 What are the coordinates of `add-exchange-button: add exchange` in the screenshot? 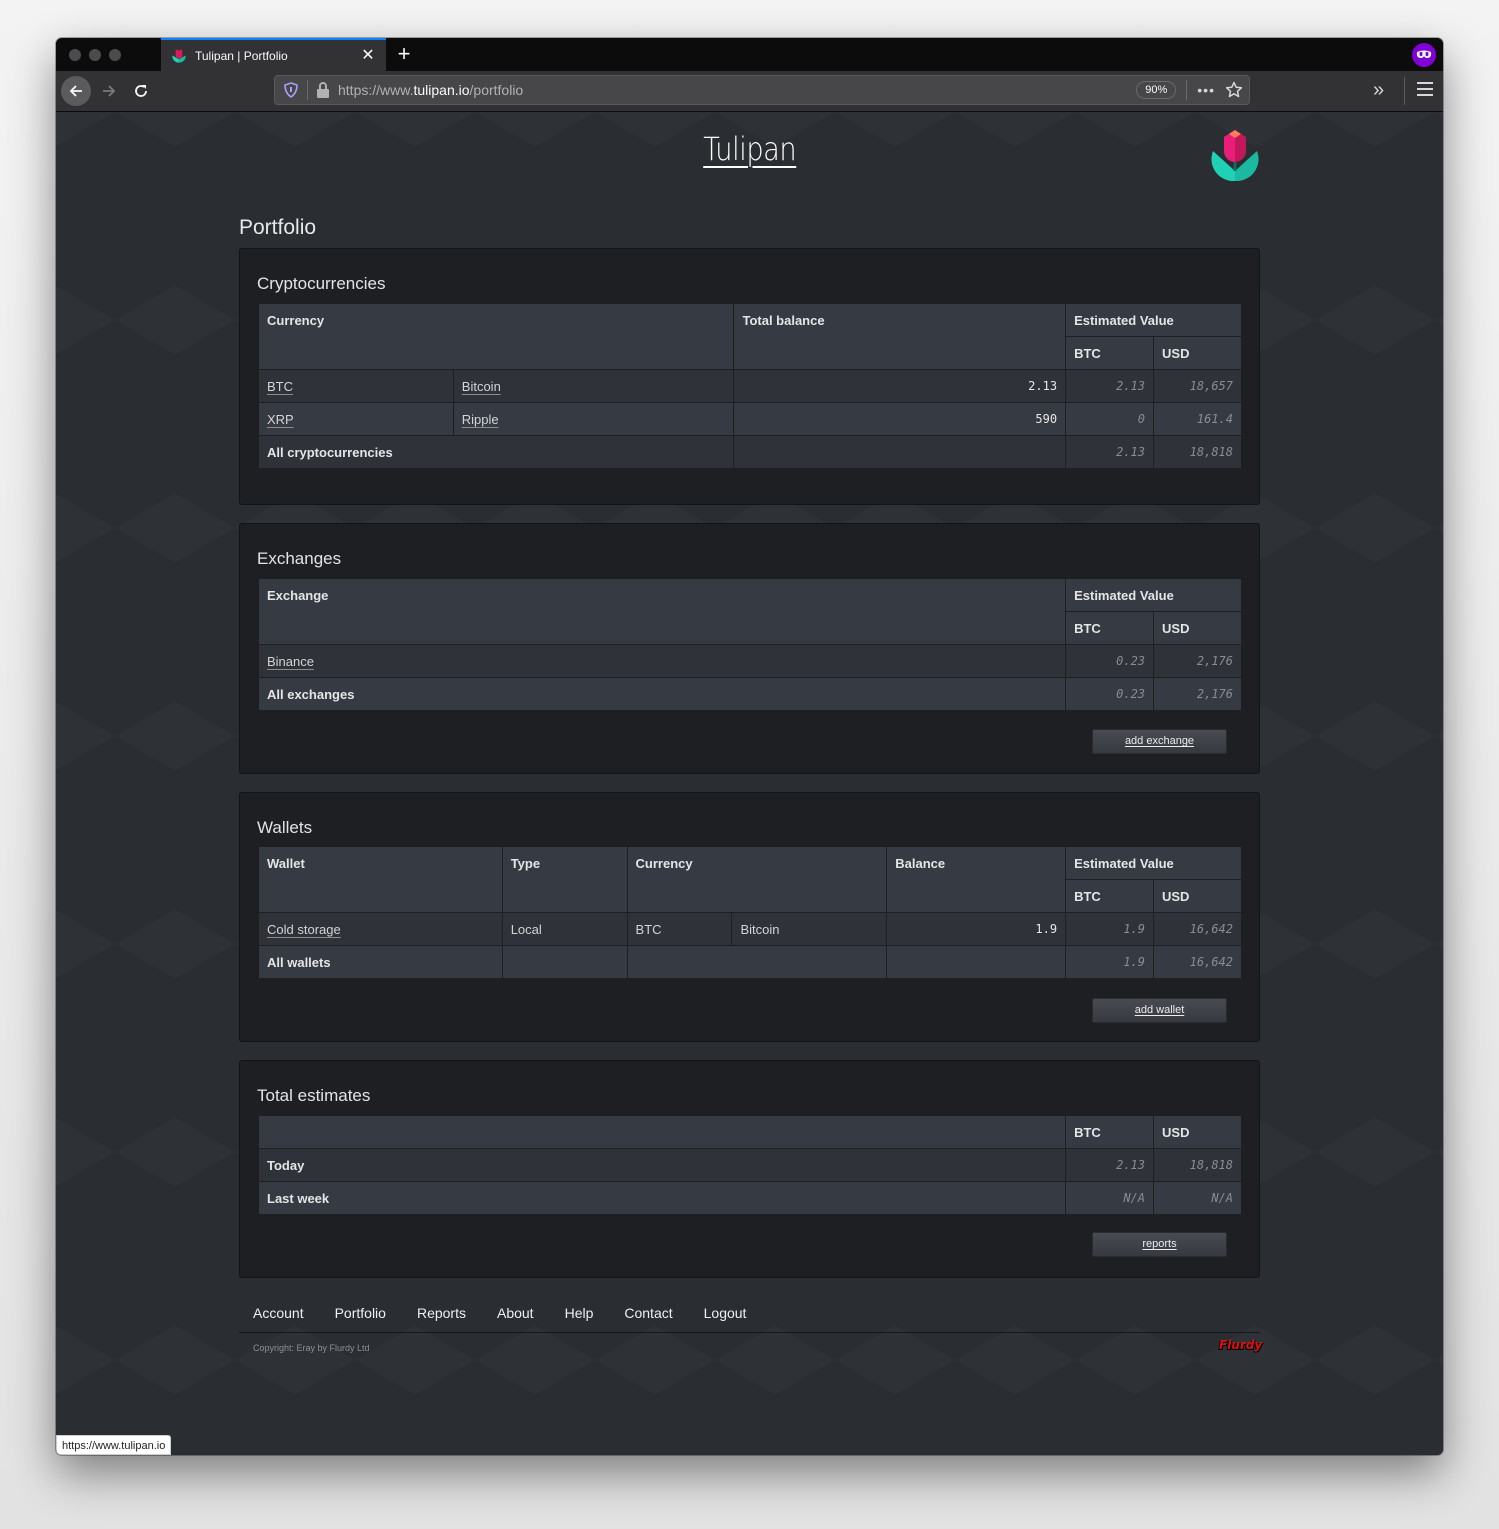 It's located at (1159, 741).